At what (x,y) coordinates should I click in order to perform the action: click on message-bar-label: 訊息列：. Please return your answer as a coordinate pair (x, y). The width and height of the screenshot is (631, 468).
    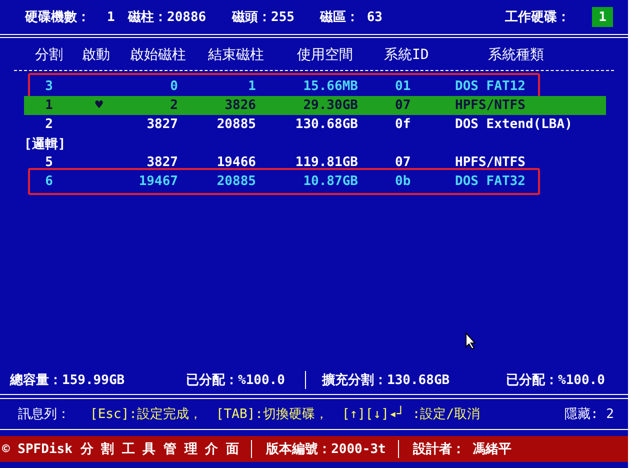
    Looking at the image, I should click on (44, 414).